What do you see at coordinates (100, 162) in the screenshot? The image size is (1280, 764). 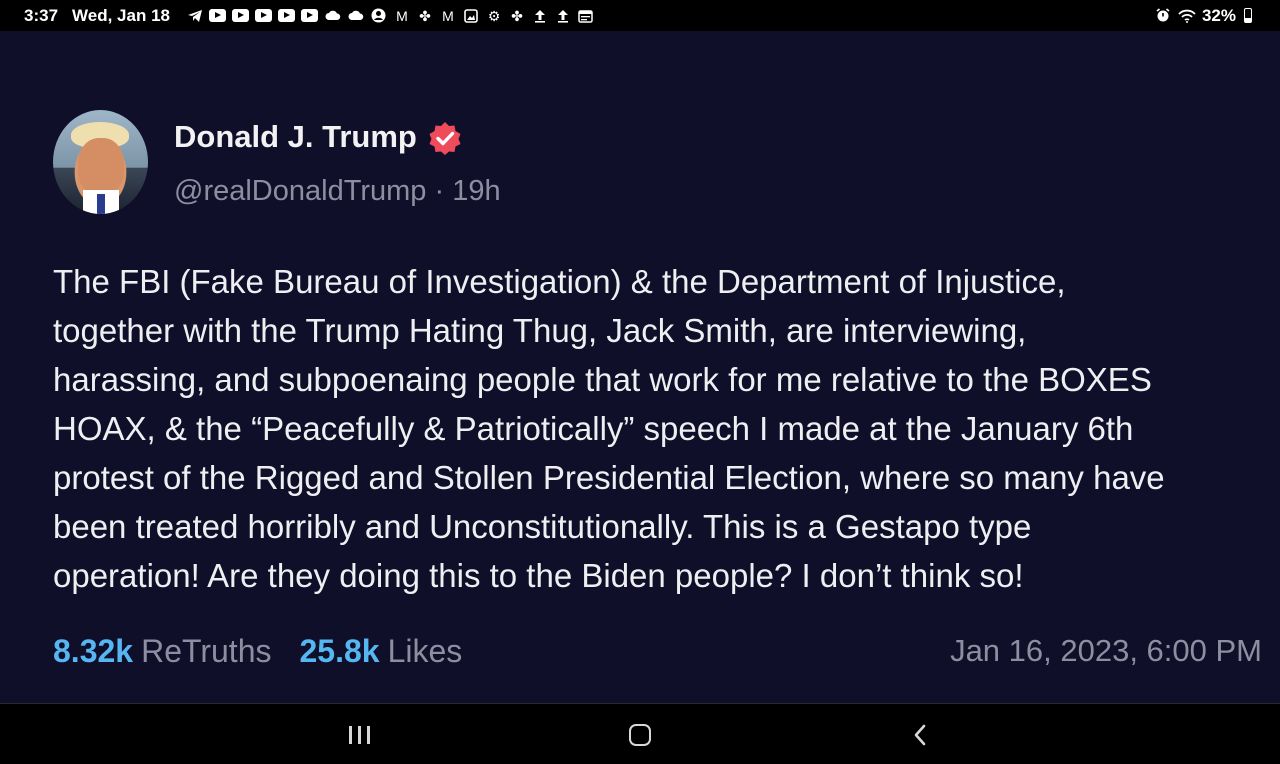 I see `avatar` at bounding box center [100, 162].